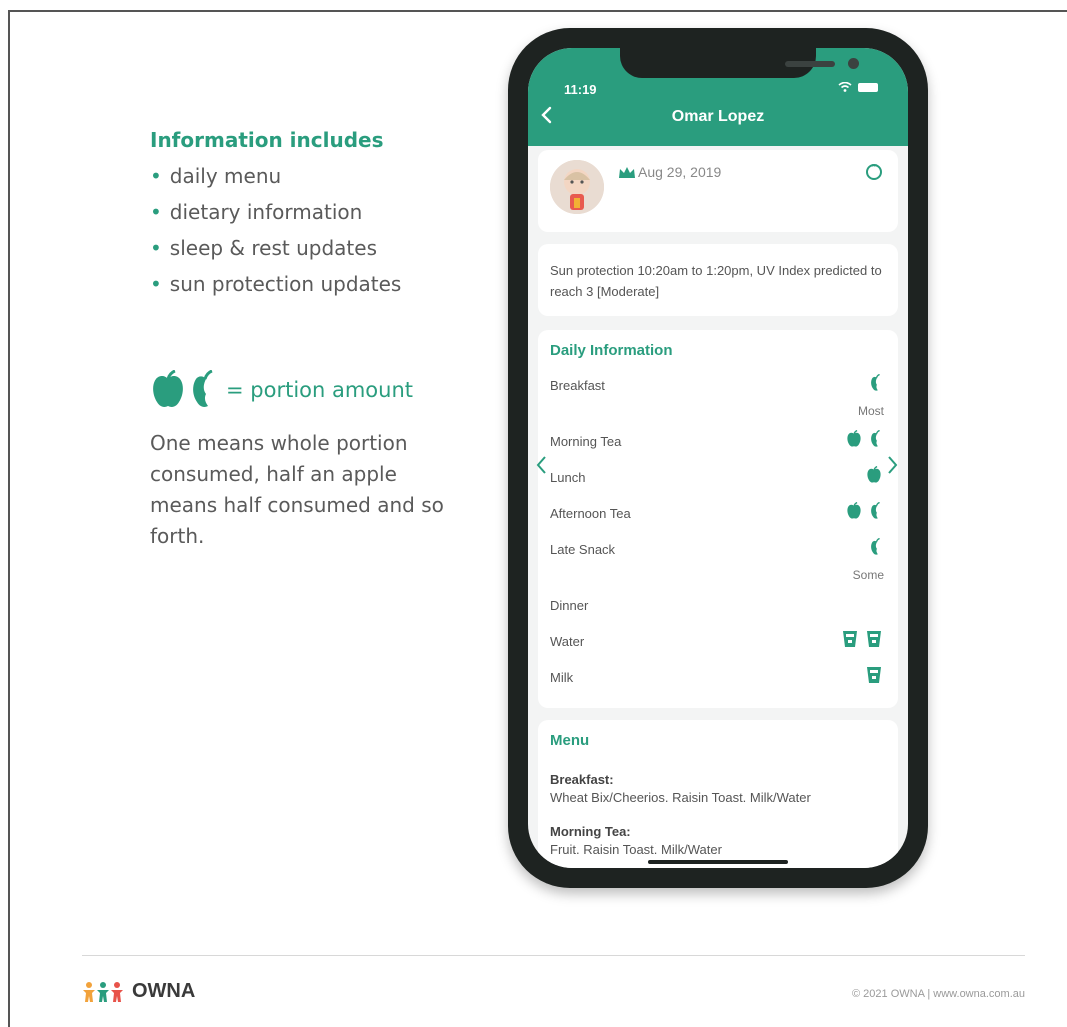  I want to click on bullet-item: dietary information, so click(310, 212).